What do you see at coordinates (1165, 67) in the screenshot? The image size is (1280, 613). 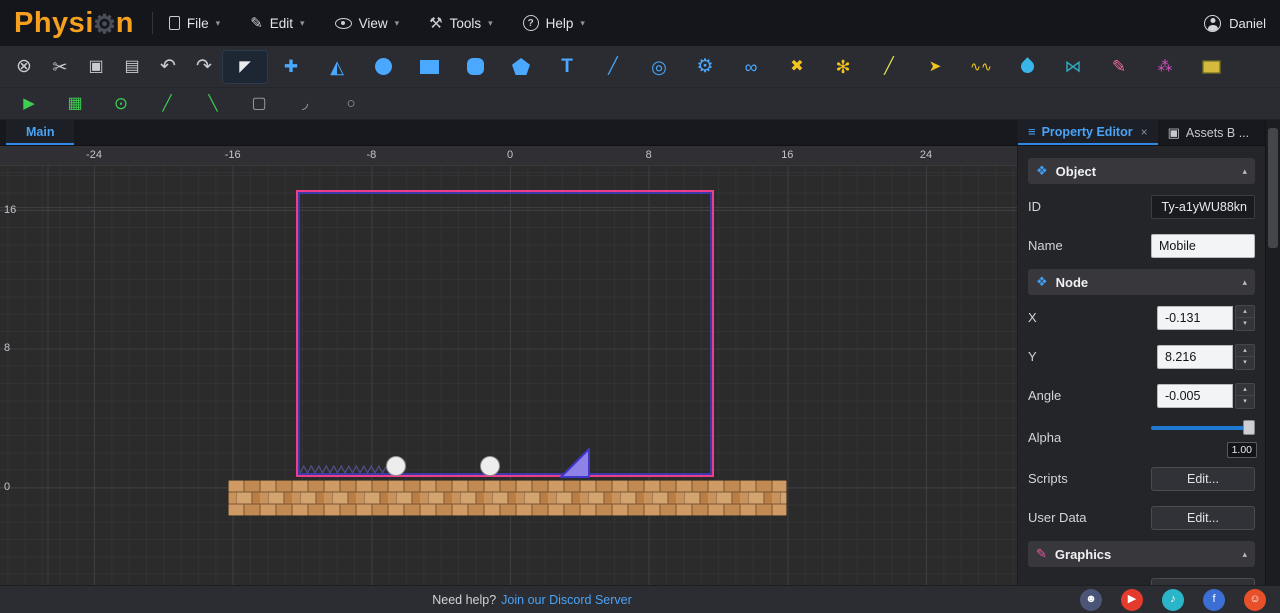 I see `particles-tool: ⁂` at bounding box center [1165, 67].